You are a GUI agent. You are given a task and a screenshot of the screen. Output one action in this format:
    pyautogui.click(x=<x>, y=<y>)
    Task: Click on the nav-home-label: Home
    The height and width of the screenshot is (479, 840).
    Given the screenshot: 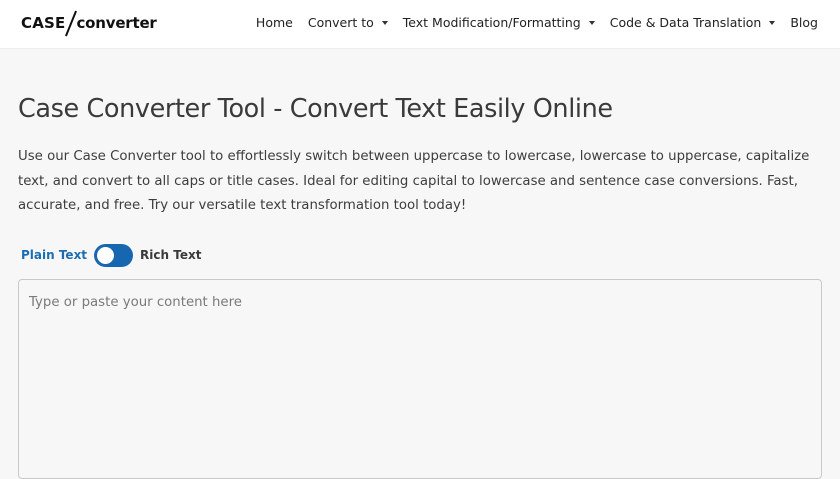 What is the action you would take?
    pyautogui.click(x=274, y=22)
    